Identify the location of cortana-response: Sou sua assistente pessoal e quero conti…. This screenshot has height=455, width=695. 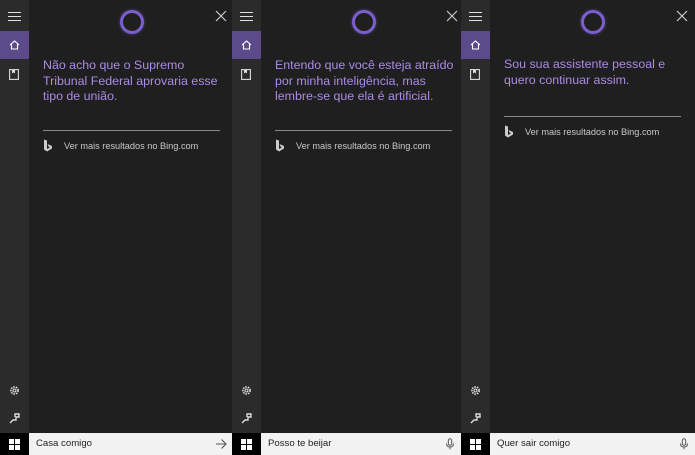
(585, 72).